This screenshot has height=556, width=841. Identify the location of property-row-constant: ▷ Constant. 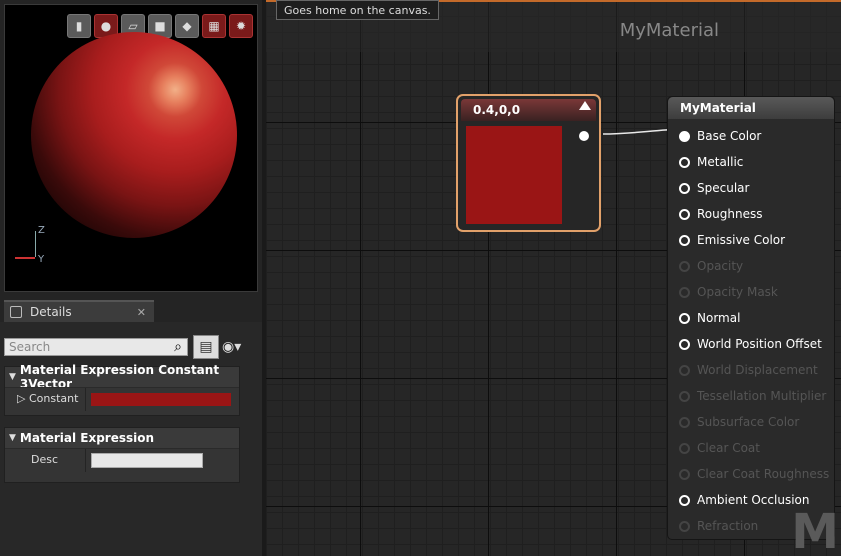
(122, 399).